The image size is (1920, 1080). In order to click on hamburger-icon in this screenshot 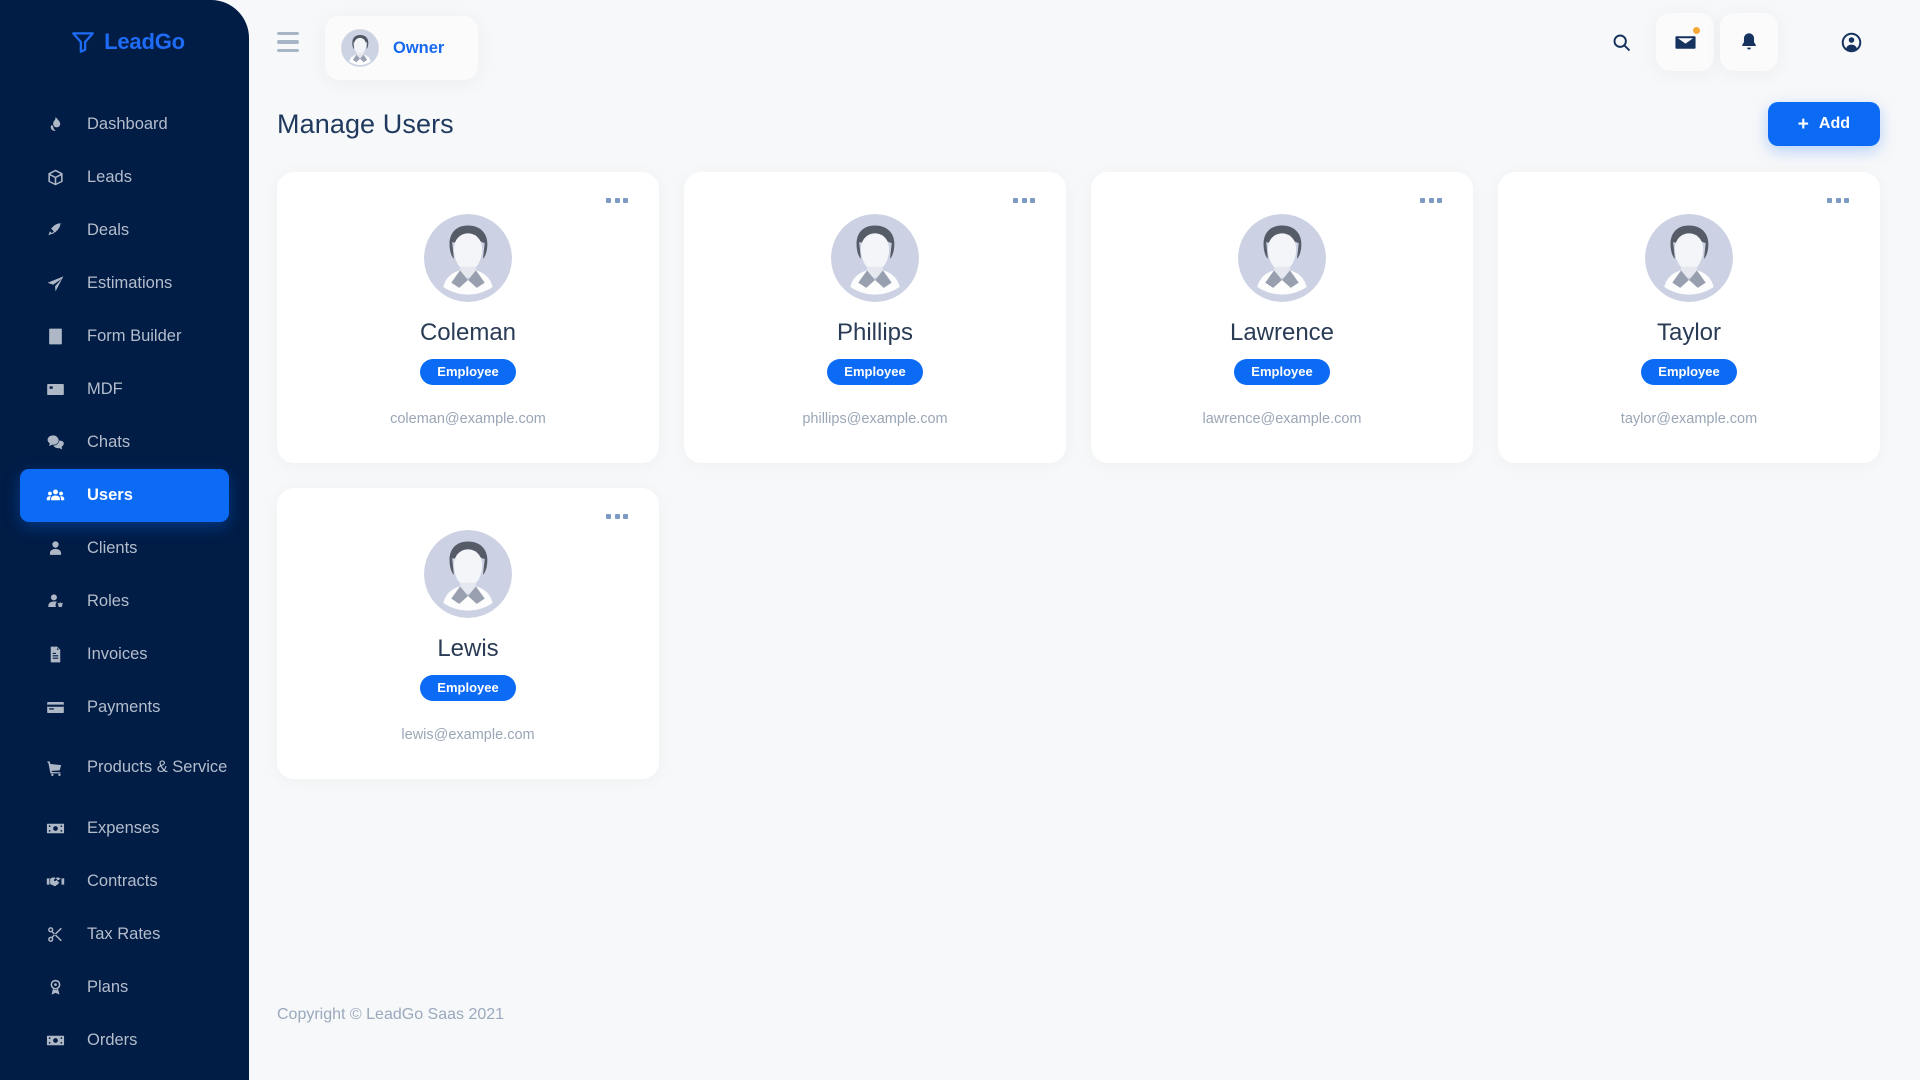, I will do `click(290, 42)`.